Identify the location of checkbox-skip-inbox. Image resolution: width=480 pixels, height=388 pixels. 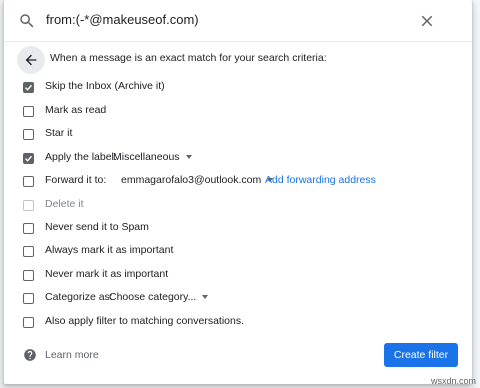
(28, 87).